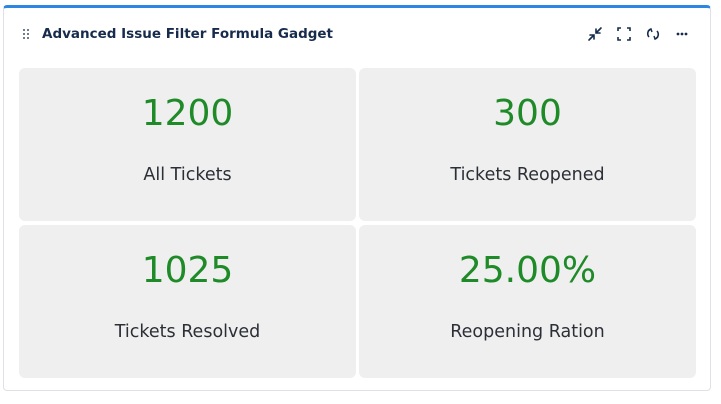 Image resolution: width=721 pixels, height=404 pixels. Describe the element at coordinates (527, 332) in the screenshot. I see `metric-label: Reopening Ration` at that location.